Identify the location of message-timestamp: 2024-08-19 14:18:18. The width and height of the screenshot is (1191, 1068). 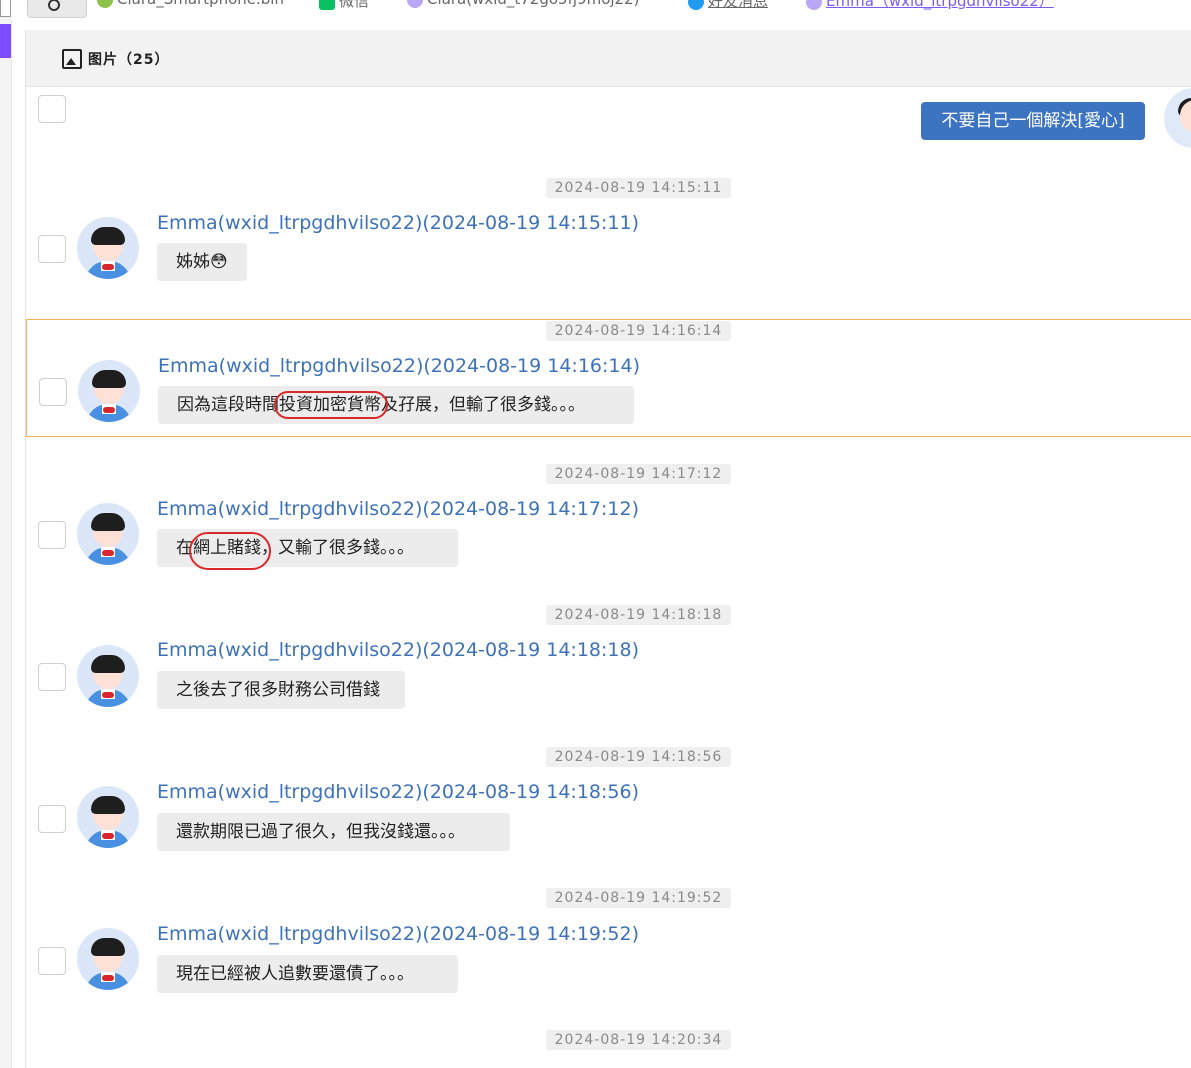
(638, 615).